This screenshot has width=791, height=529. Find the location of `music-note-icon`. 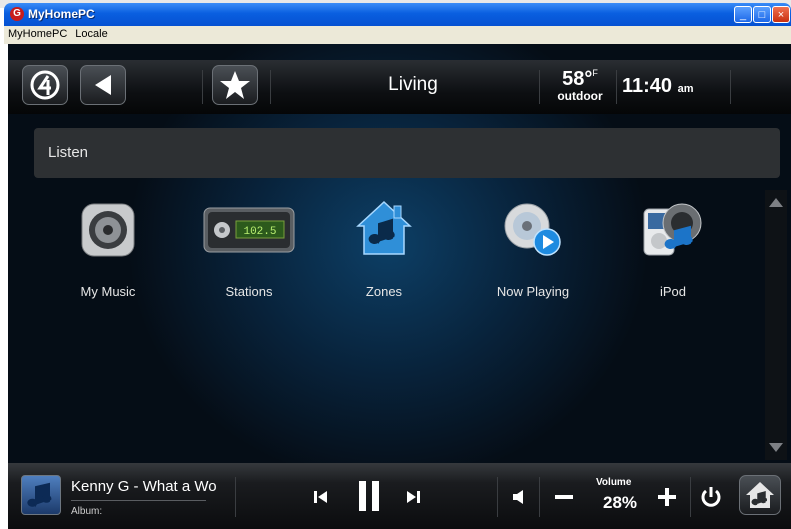

music-note-icon is located at coordinates (39, 495).